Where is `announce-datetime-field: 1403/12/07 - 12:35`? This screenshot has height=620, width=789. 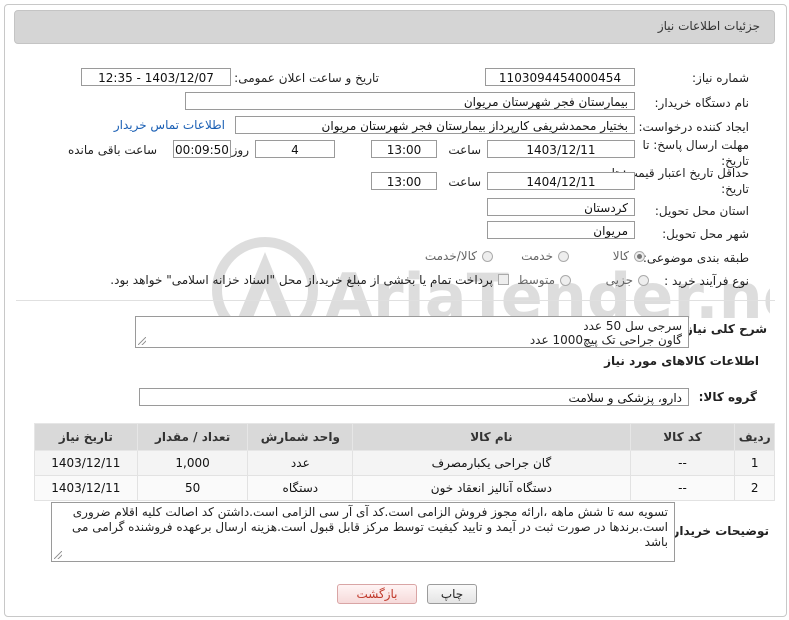 announce-datetime-field: 1403/12/07 - 12:35 is located at coordinates (156, 77).